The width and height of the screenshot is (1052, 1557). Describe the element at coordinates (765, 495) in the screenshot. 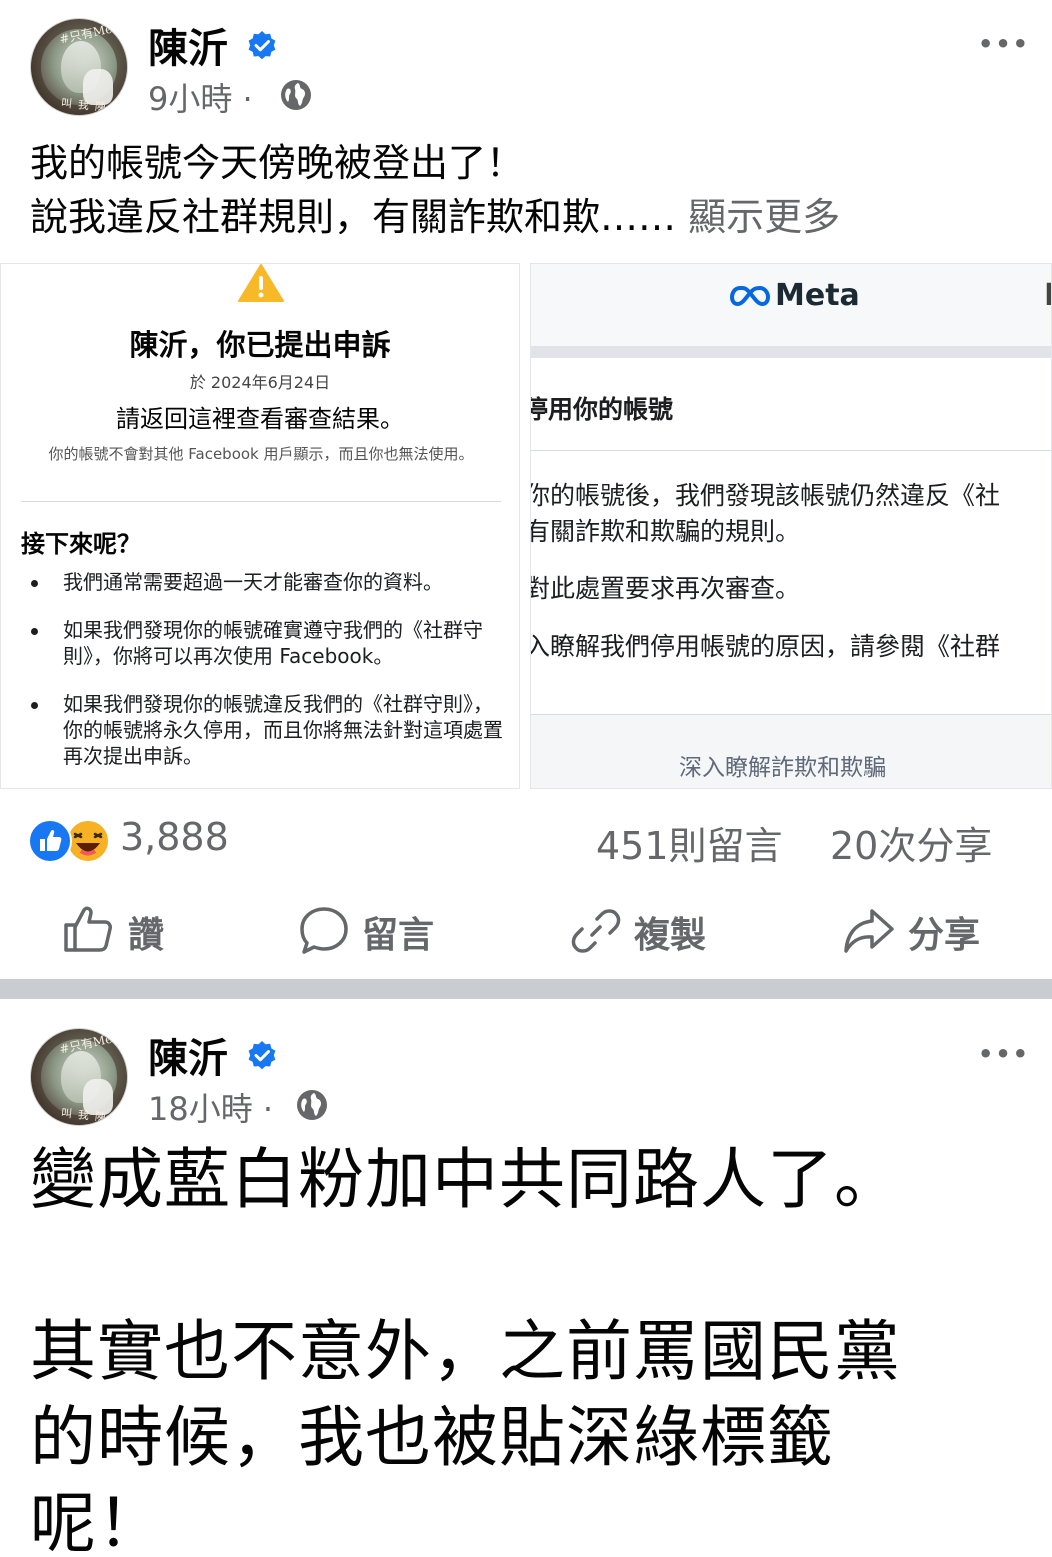

I see `meta-text-line: 你的帳號後，我們發現該帳號仍然違反《社` at that location.